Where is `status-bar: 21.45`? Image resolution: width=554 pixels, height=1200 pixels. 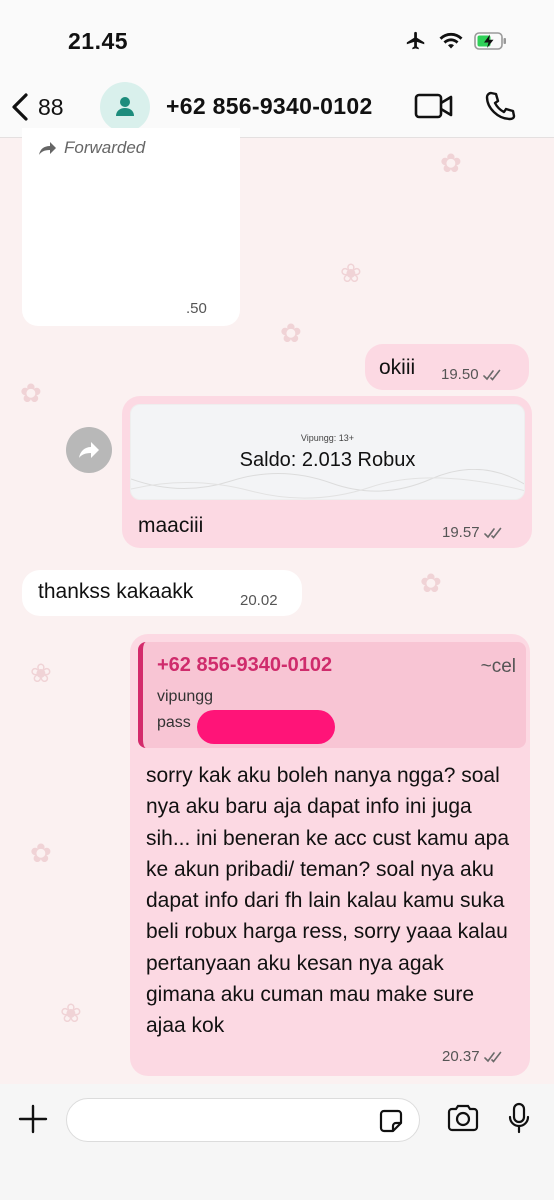 status-bar: 21.45 is located at coordinates (277, 39).